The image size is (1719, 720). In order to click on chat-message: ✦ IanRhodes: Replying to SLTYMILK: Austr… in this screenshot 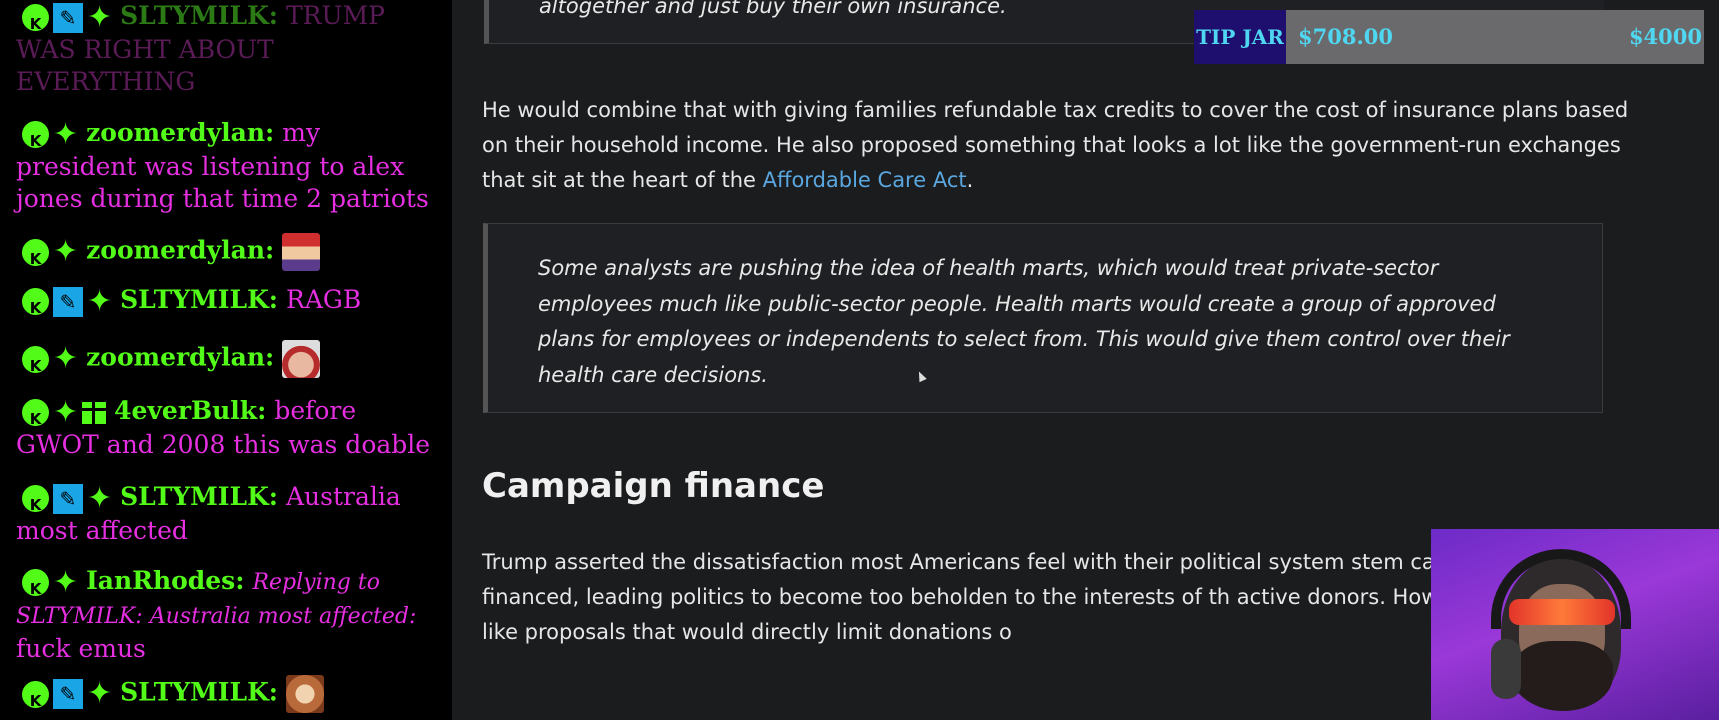, I will do `click(231, 615)`.